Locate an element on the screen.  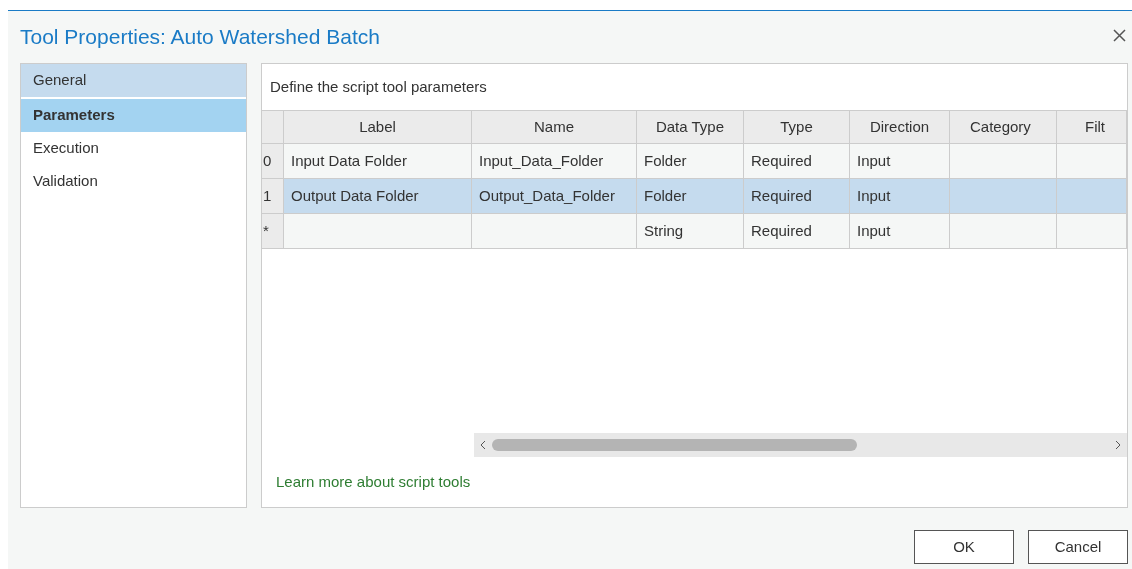
row-marker: 0 is located at coordinates (267, 160).